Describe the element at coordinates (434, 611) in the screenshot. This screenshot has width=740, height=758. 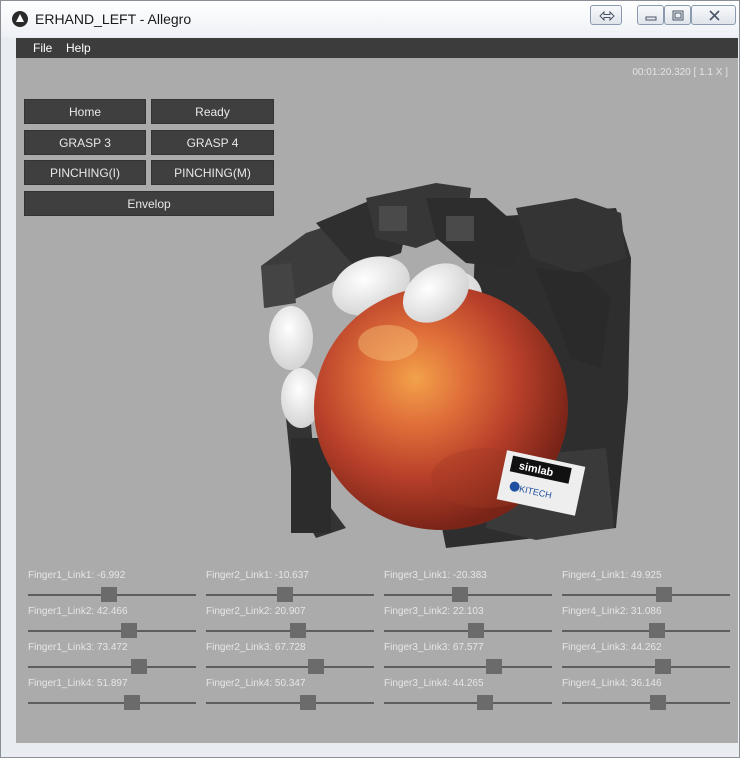
I see `slider-label: Finger3_Link2: 22.103` at that location.